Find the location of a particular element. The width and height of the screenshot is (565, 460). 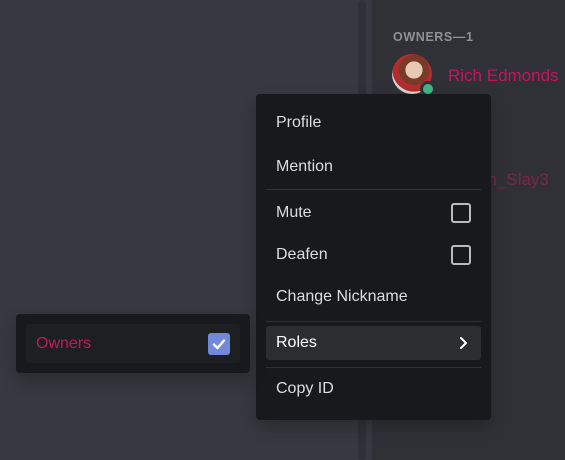

menu-item-roles: Roles is located at coordinates (373, 343).